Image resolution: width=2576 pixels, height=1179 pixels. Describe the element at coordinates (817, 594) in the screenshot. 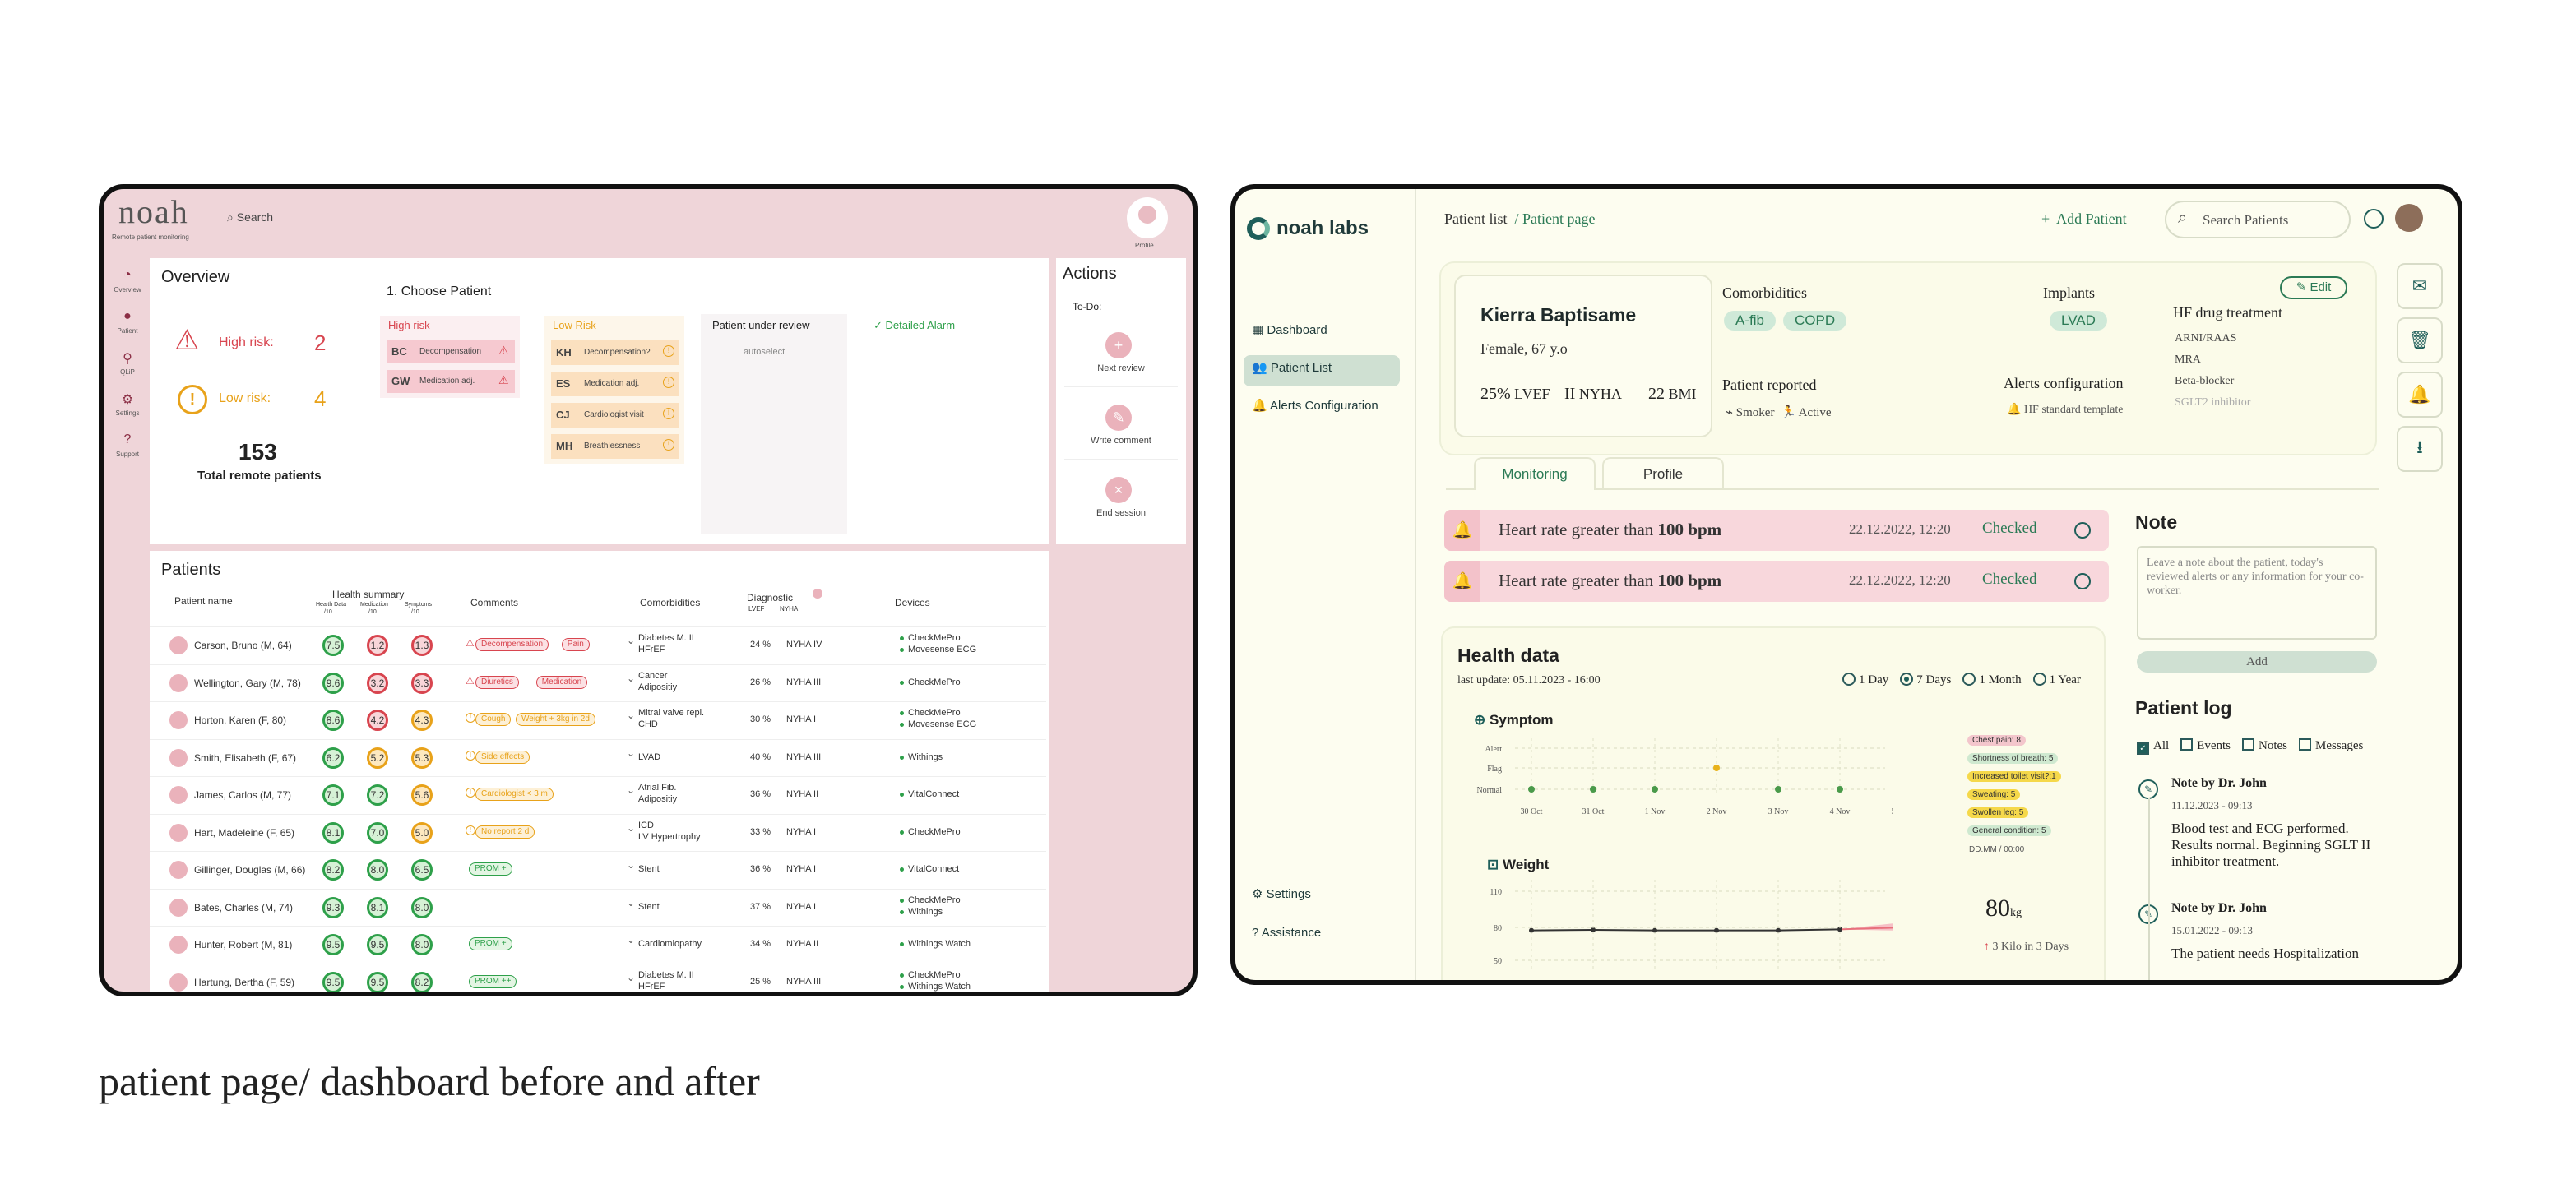

I see `add-column-icon` at that location.